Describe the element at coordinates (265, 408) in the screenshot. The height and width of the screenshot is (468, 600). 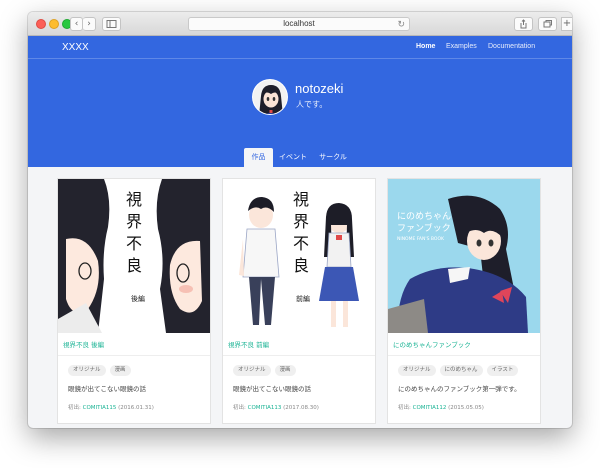
I see `event-link: COMITIA113` at that location.